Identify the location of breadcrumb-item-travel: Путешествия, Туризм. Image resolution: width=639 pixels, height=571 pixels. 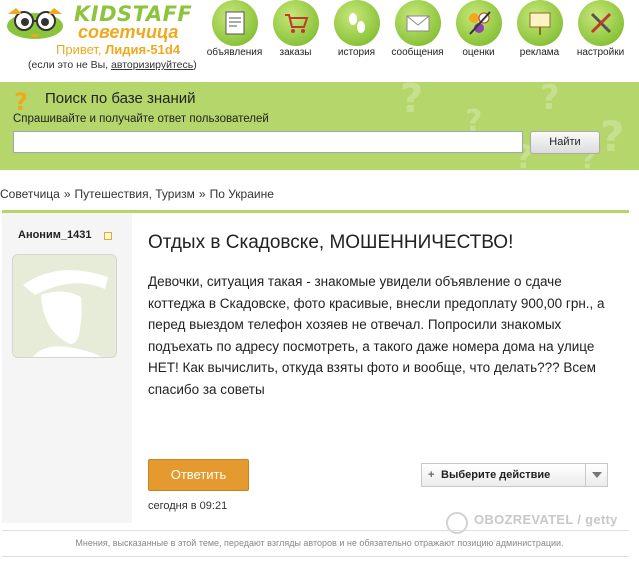
(135, 194).